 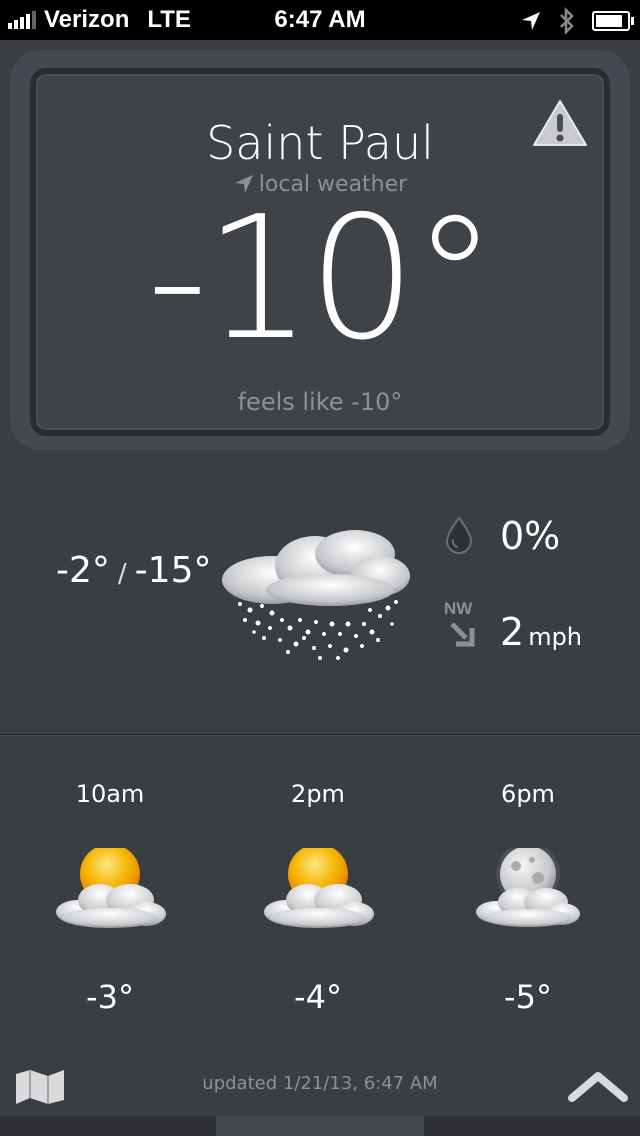 What do you see at coordinates (83, 570) in the screenshot?
I see `high-temp: -2°` at bounding box center [83, 570].